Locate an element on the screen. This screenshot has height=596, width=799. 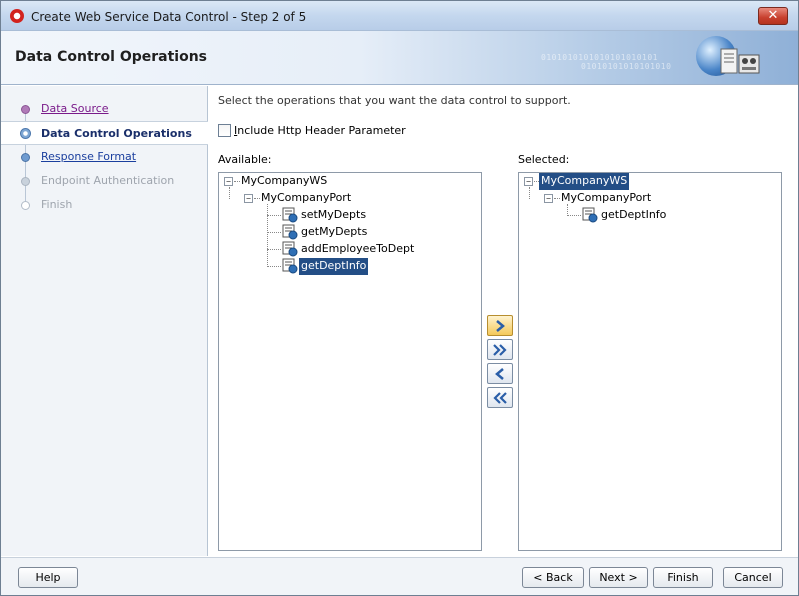
tree-node-operation: setMyDepts is located at coordinates (333, 215).